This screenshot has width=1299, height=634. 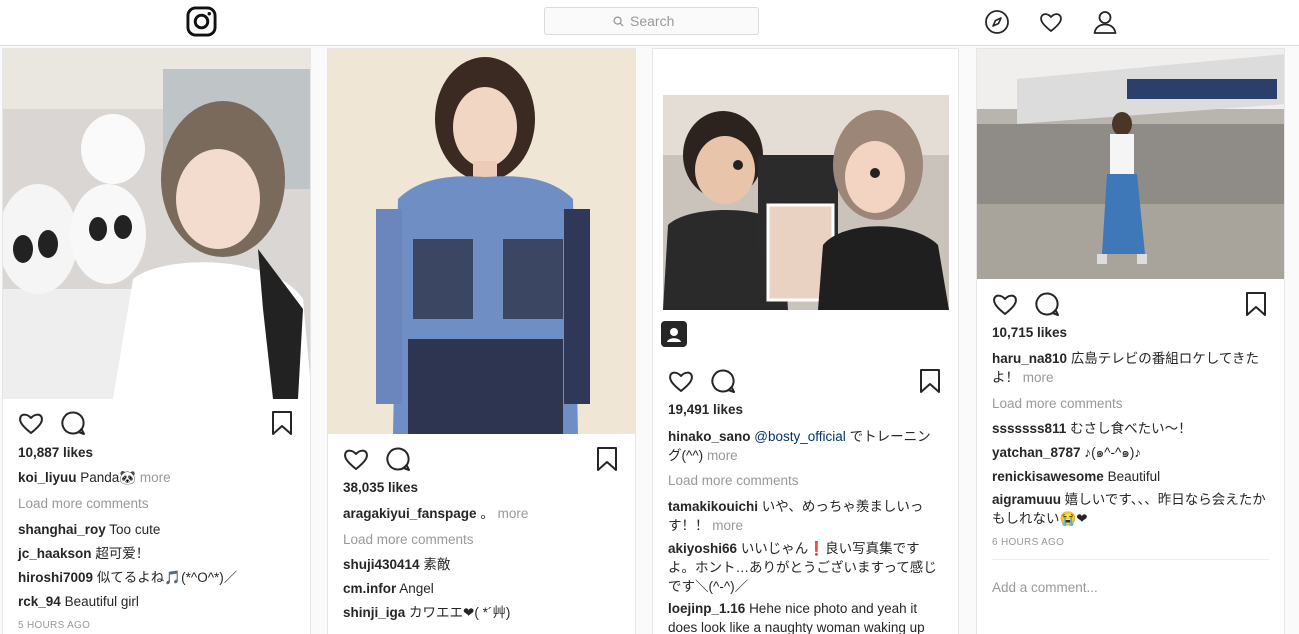 I want to click on search-icon, so click(x=618, y=21).